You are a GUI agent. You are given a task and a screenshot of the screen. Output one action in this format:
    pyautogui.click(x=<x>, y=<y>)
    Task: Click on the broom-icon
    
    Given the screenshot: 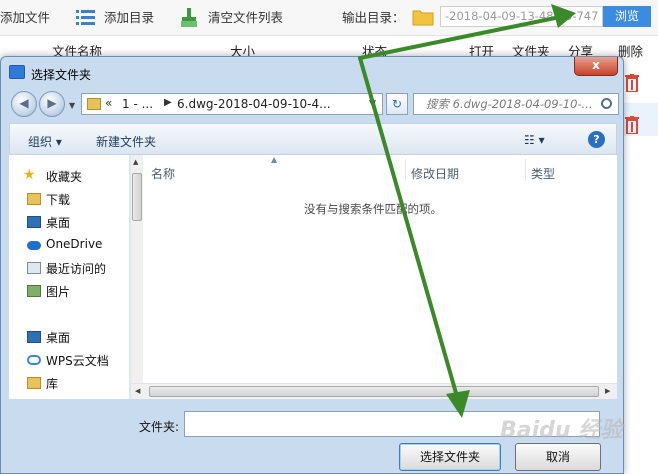 What is the action you would take?
    pyautogui.click(x=189, y=17)
    